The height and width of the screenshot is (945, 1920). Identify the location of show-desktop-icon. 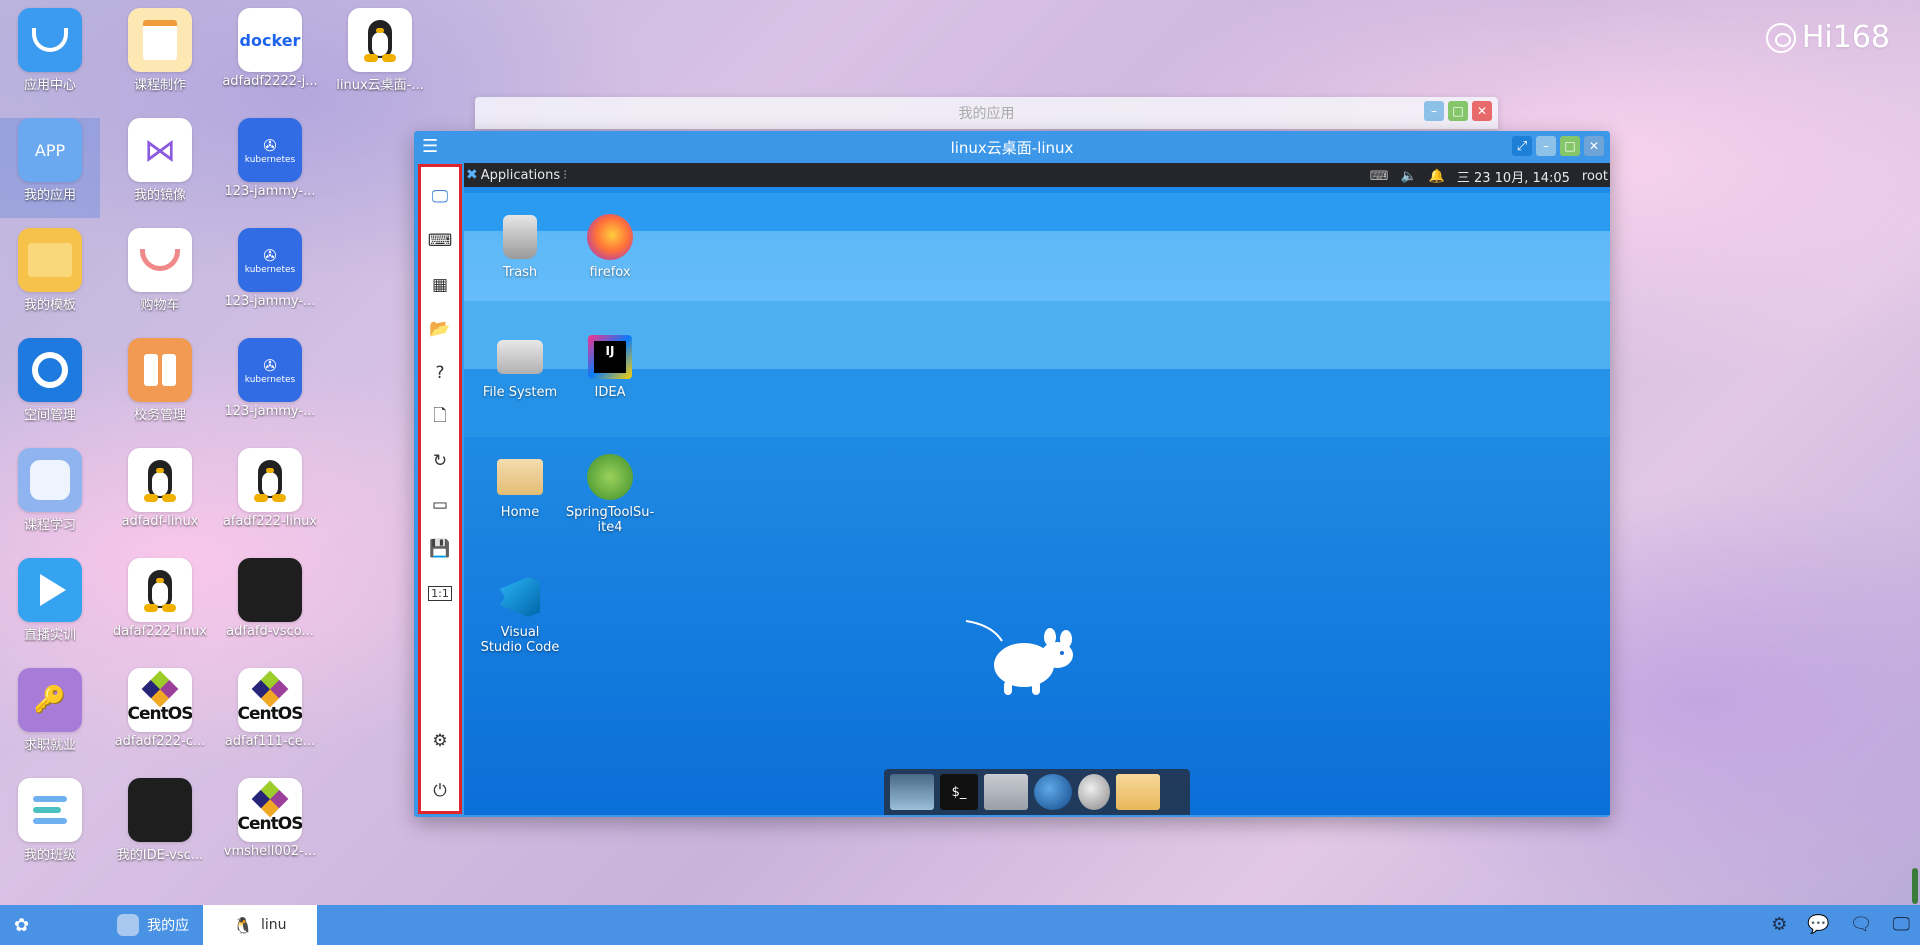
(912, 792).